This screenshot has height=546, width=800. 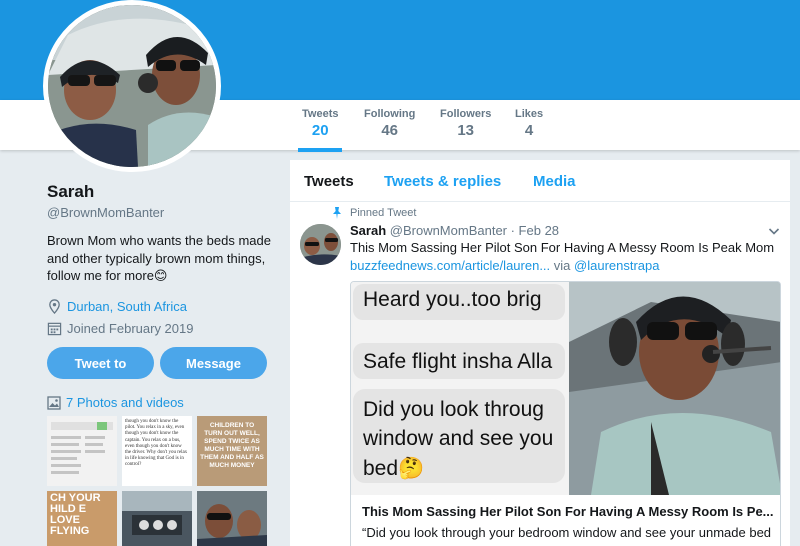 What do you see at coordinates (458, 438) in the screenshot?
I see `chat-line: window and see you` at bounding box center [458, 438].